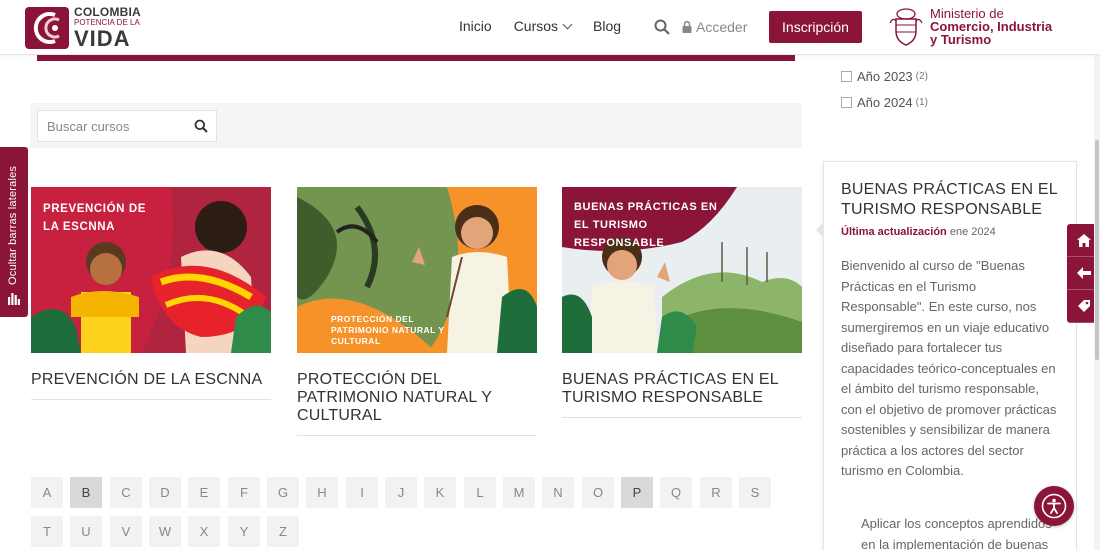 Image resolution: width=1100 pixels, height=550 pixels. I want to click on course-image-escnna: PREVENCIÓN DE LA ESCNNA, so click(151, 270).